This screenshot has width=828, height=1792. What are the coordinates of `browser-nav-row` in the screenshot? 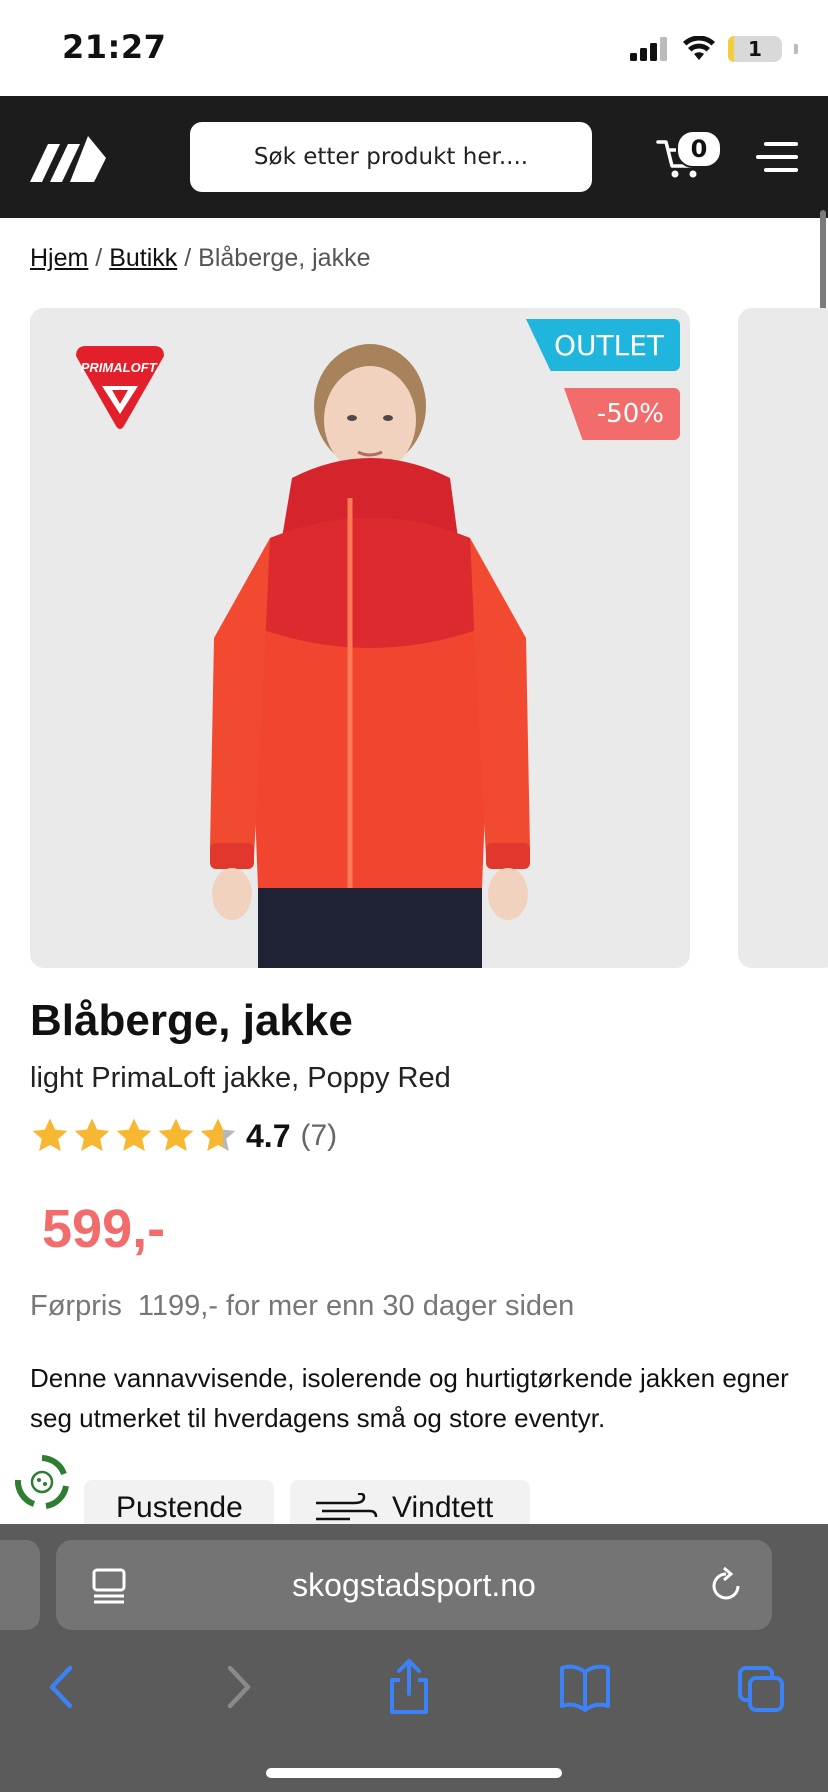 It's located at (414, 1687).